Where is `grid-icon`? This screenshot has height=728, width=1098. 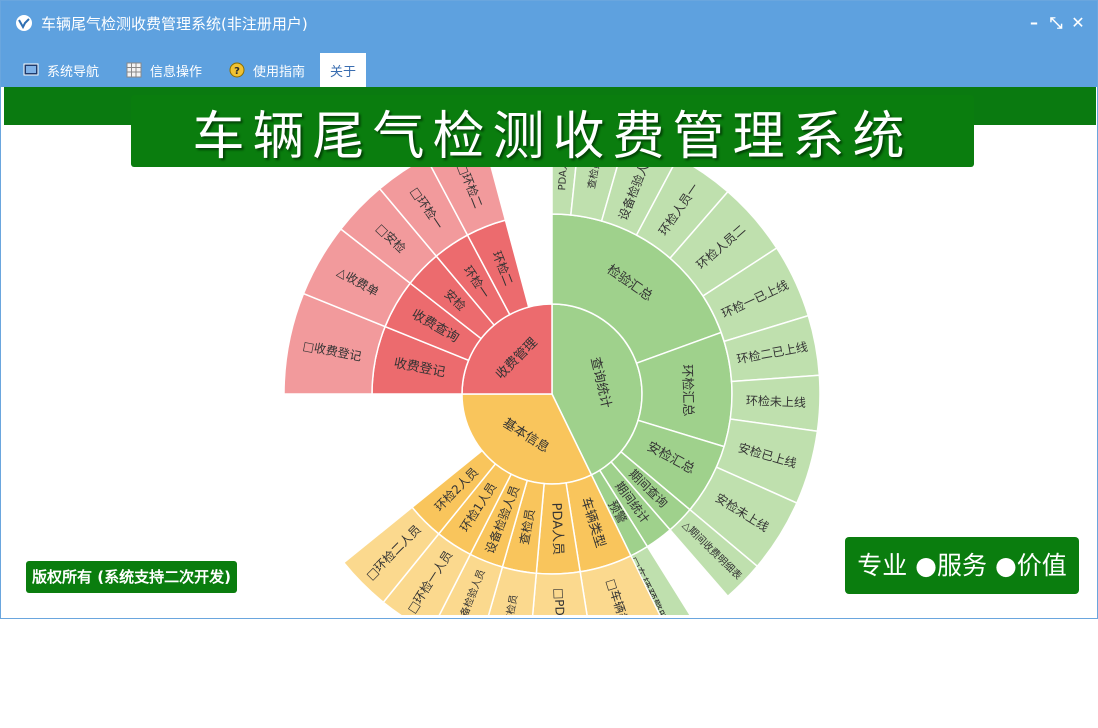
grid-icon is located at coordinates (134, 70).